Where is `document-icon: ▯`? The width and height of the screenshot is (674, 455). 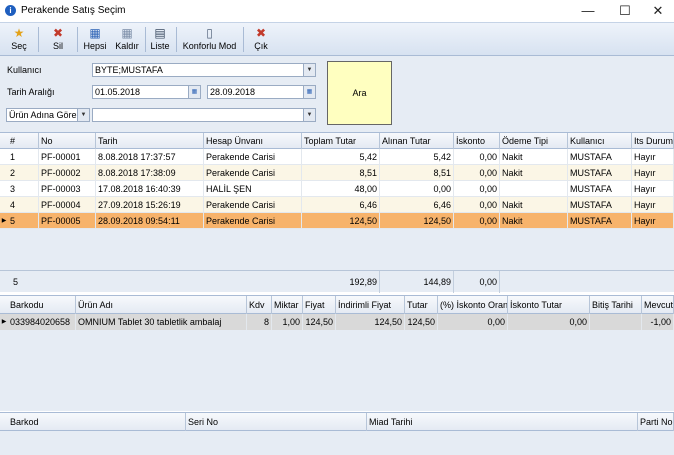
document-icon: ▯ is located at coordinates (209, 33).